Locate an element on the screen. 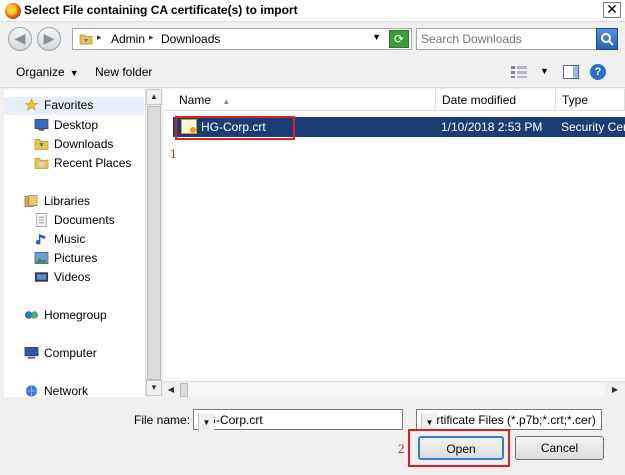 The width and height of the screenshot is (625, 475). back-button: ◀ is located at coordinates (20, 39).